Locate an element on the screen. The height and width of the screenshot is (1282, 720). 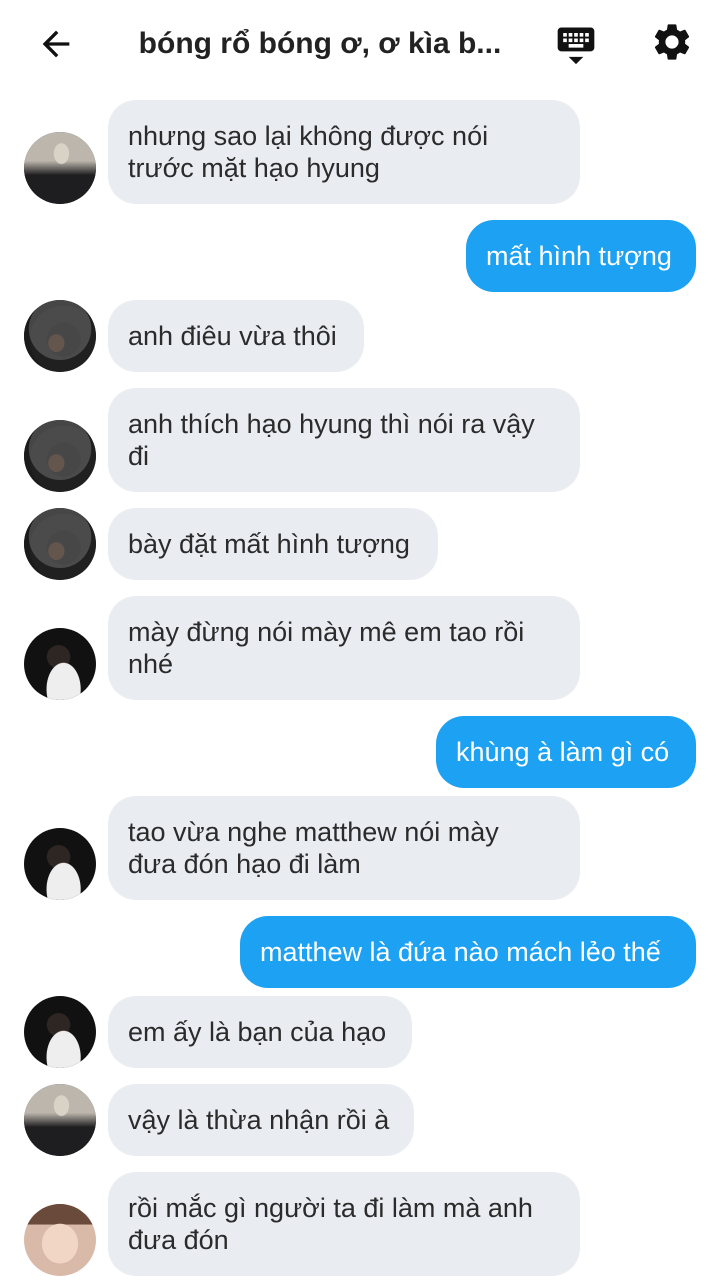
message-line: em ấy là bạn của hạo is located at coordinates (257, 1032).